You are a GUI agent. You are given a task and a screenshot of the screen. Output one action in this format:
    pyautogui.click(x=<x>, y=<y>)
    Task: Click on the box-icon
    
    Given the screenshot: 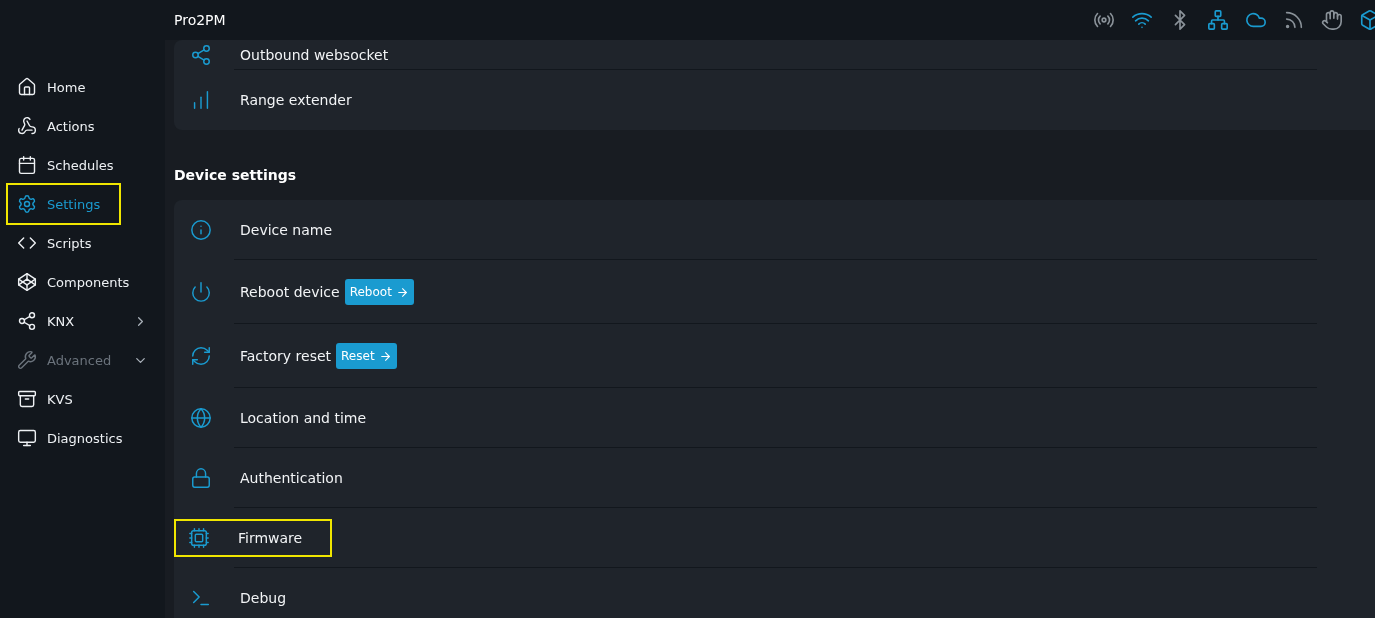 What is the action you would take?
    pyautogui.click(x=1367, y=20)
    